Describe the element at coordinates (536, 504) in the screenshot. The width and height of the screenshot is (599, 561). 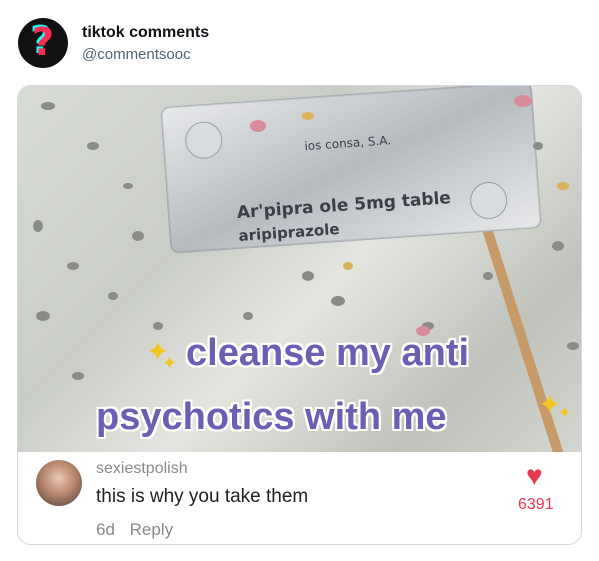
I see `like-count: 6391` at that location.